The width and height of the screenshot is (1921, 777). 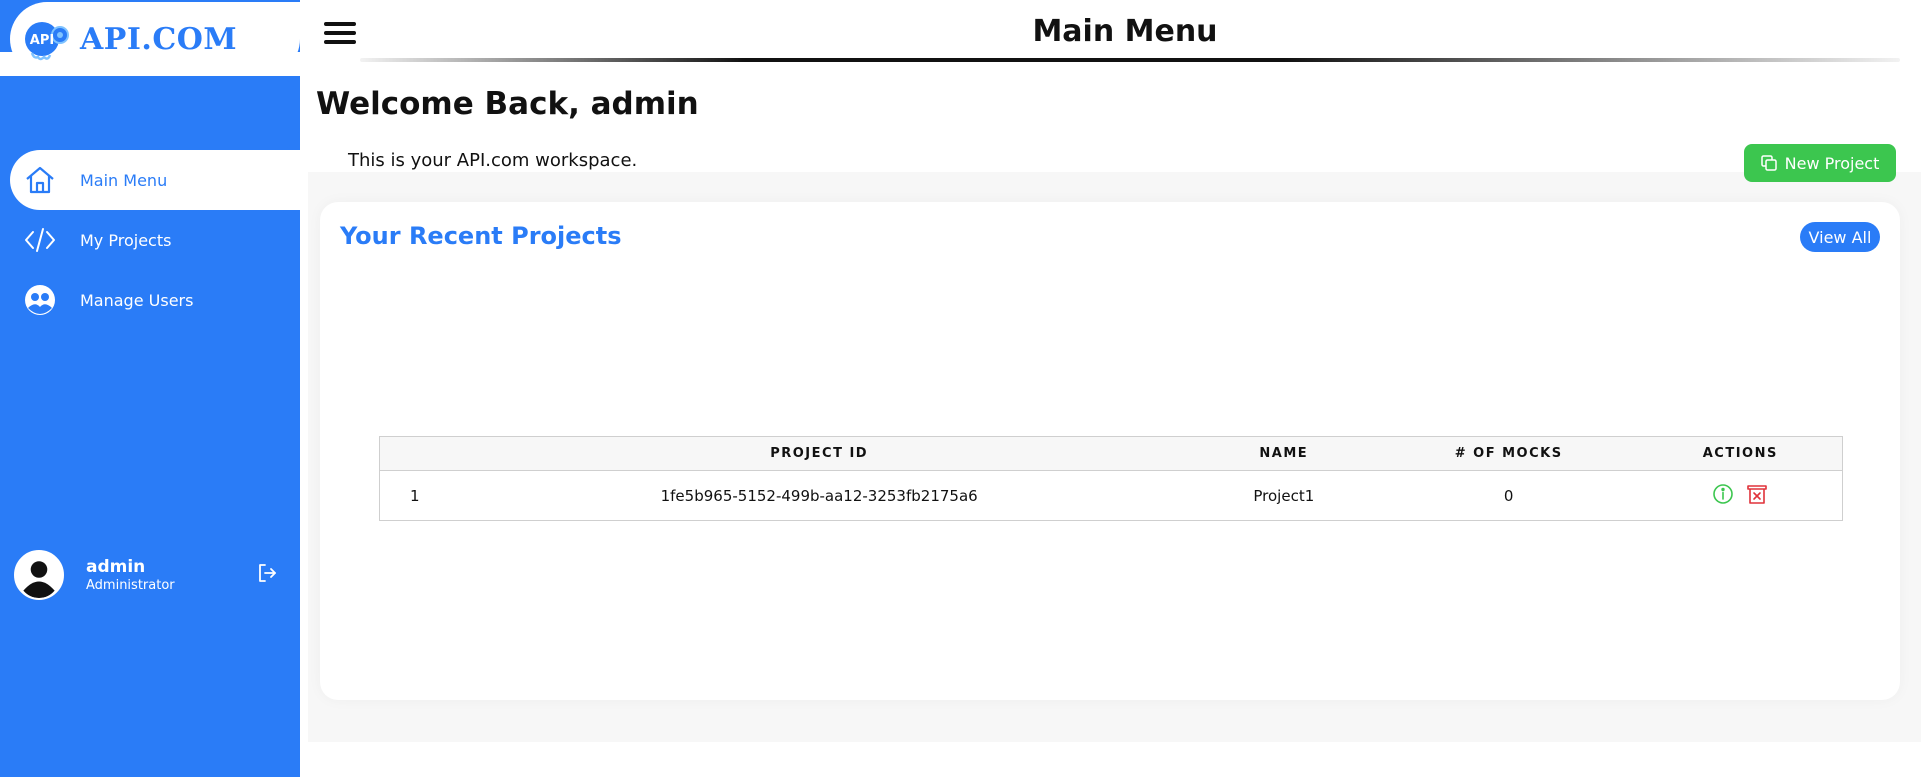 I want to click on sidebar-item-label: Manage Users, so click(x=137, y=300).